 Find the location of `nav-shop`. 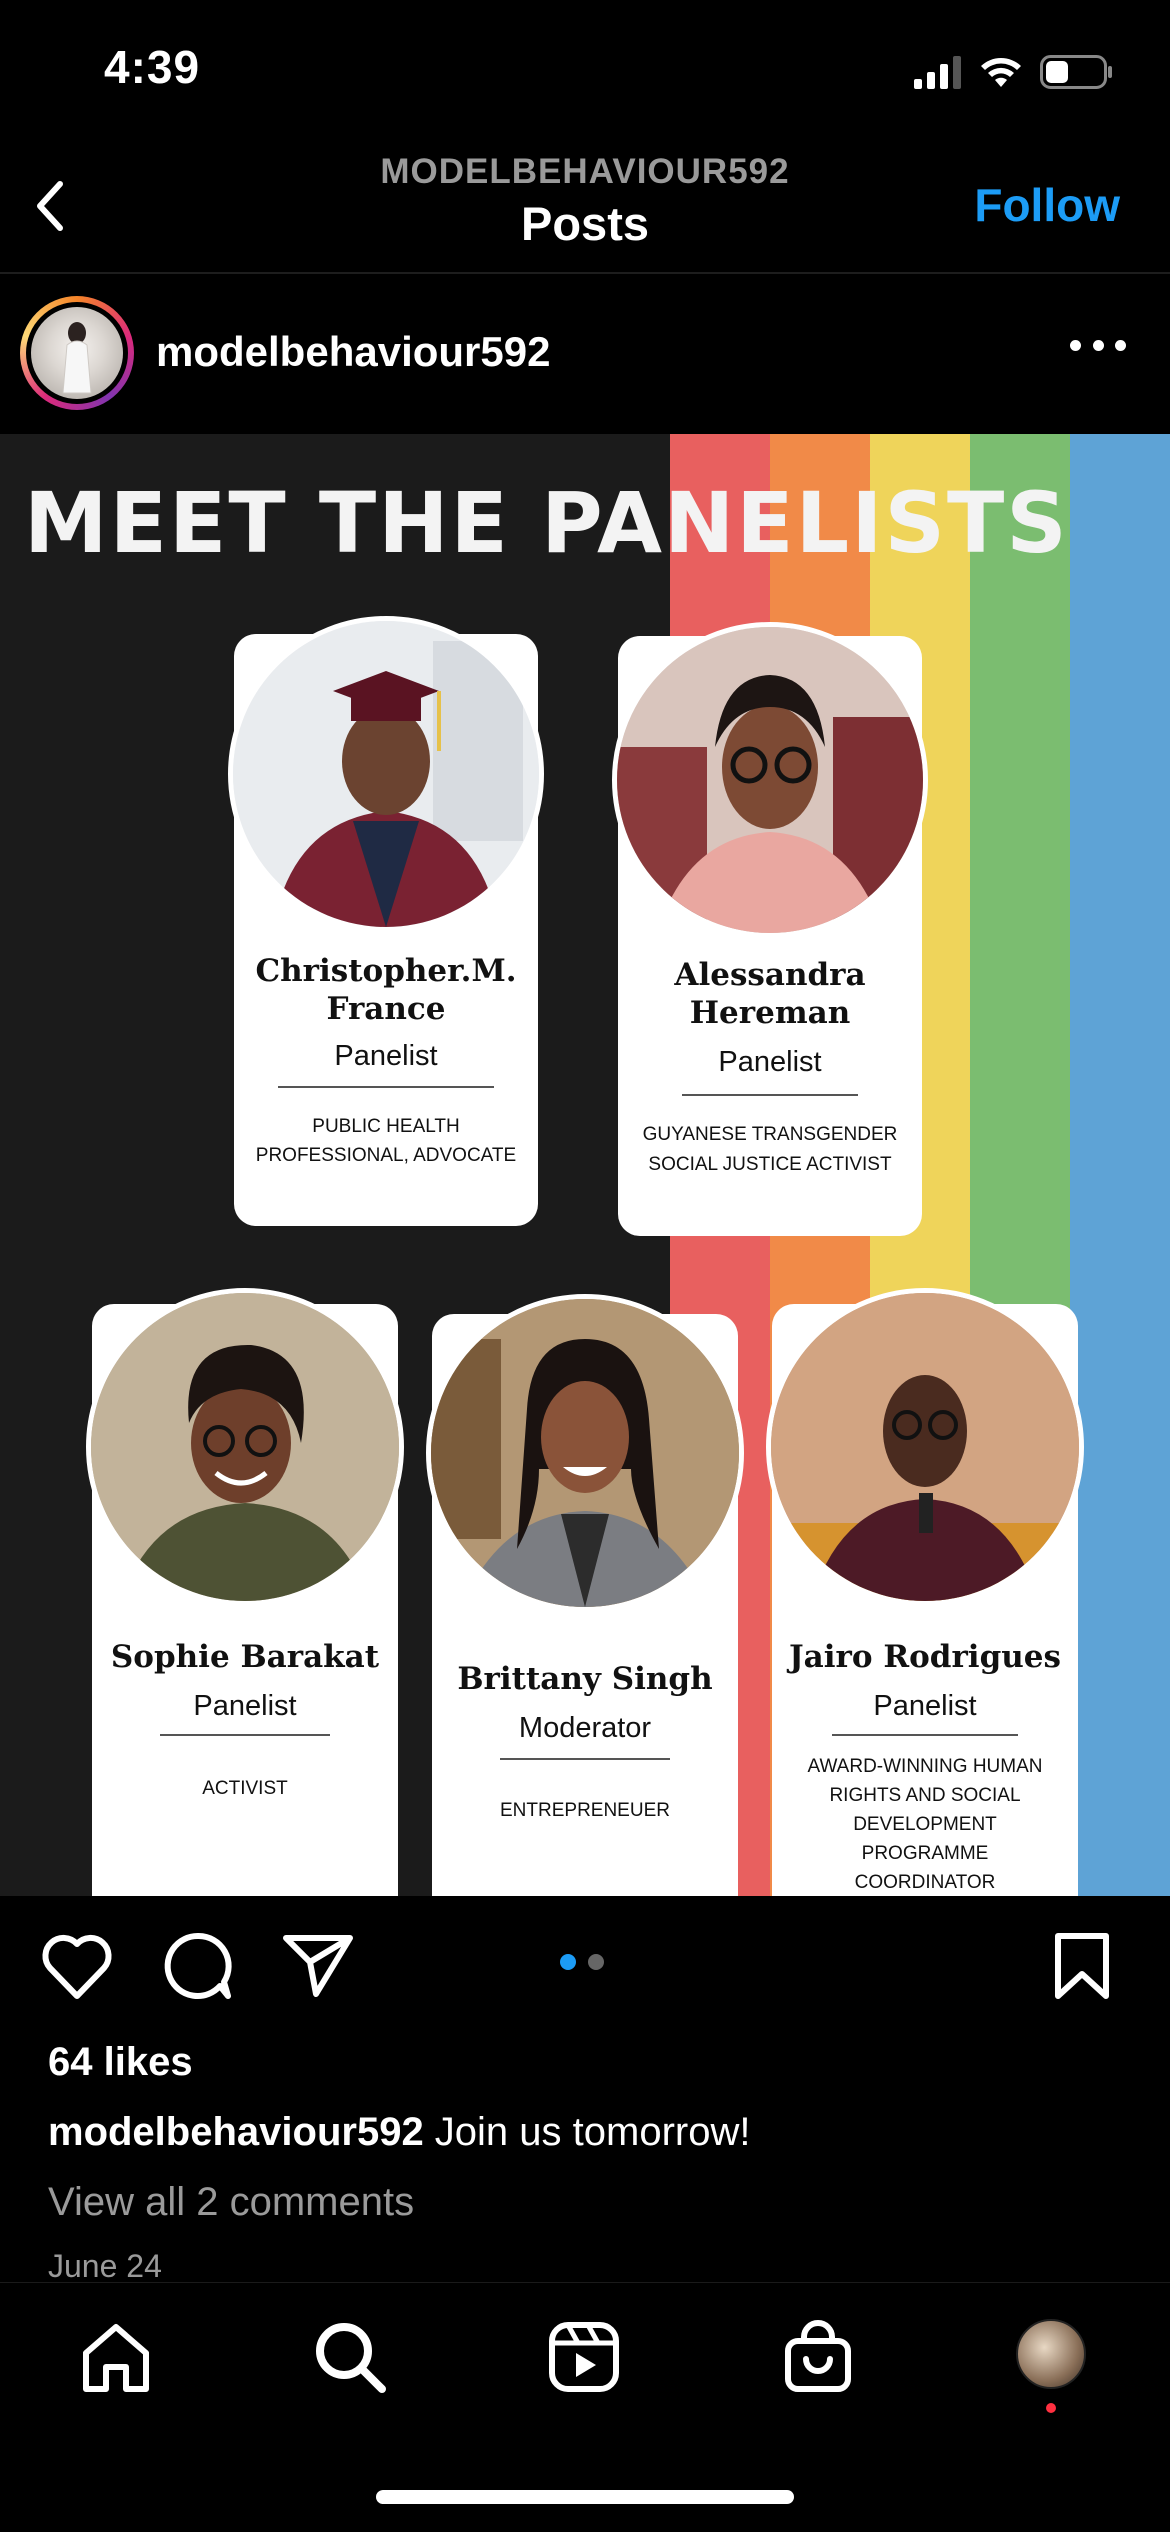

nav-shop is located at coordinates (818, 2359).